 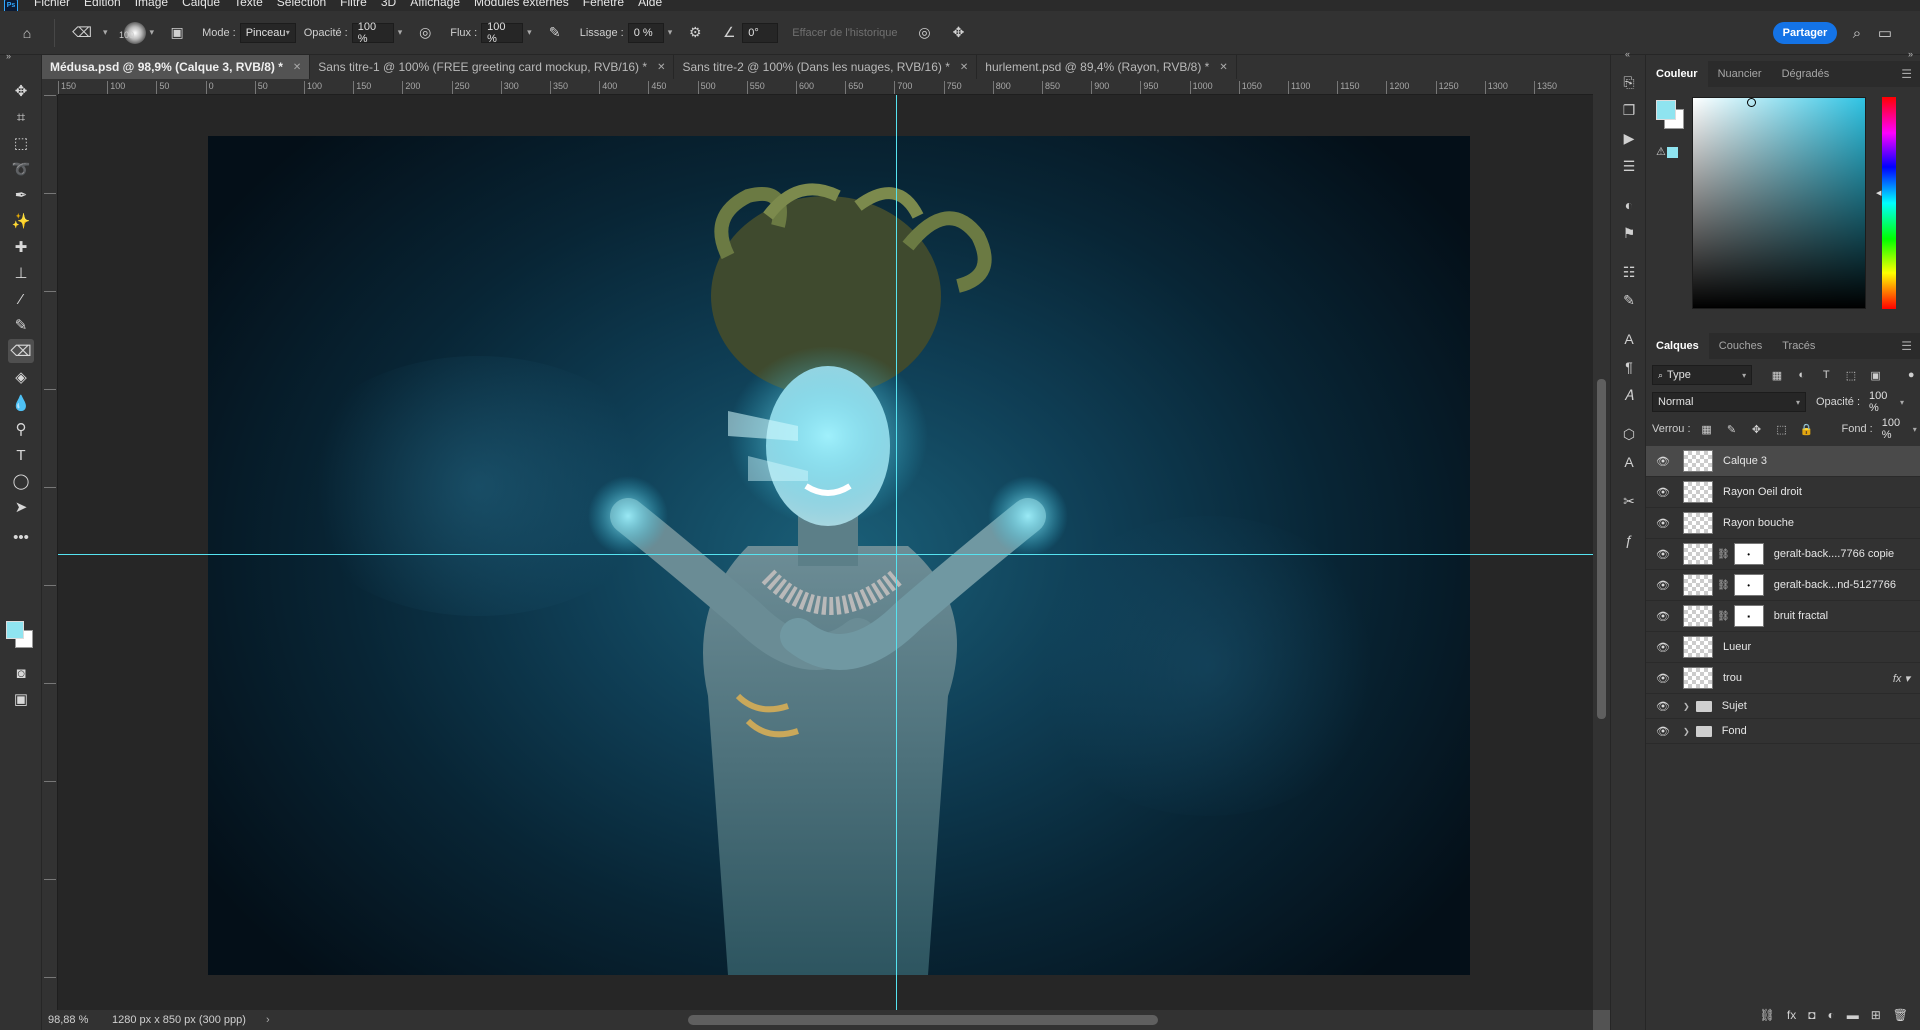 I want to click on filter-type-icon: T, so click(x=1826, y=375).